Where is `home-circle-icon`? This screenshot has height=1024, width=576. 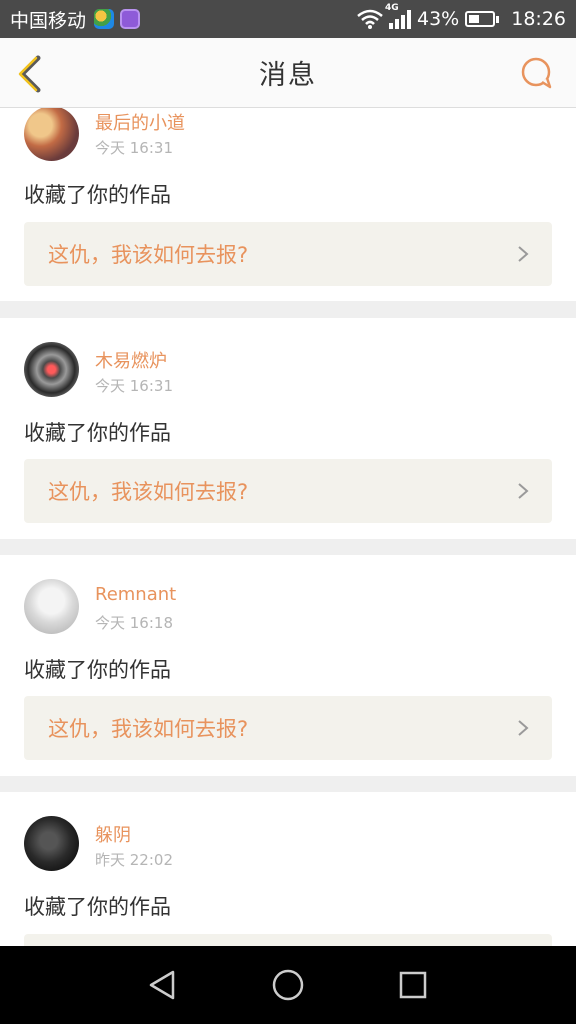
home-circle-icon is located at coordinates (288, 985).